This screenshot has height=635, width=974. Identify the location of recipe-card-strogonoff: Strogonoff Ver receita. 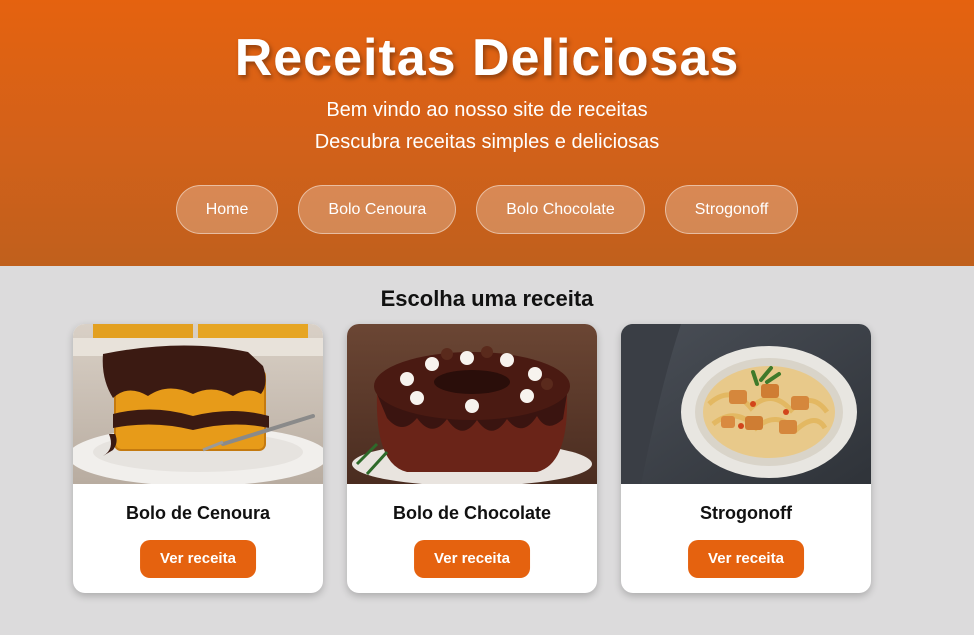
(746, 458).